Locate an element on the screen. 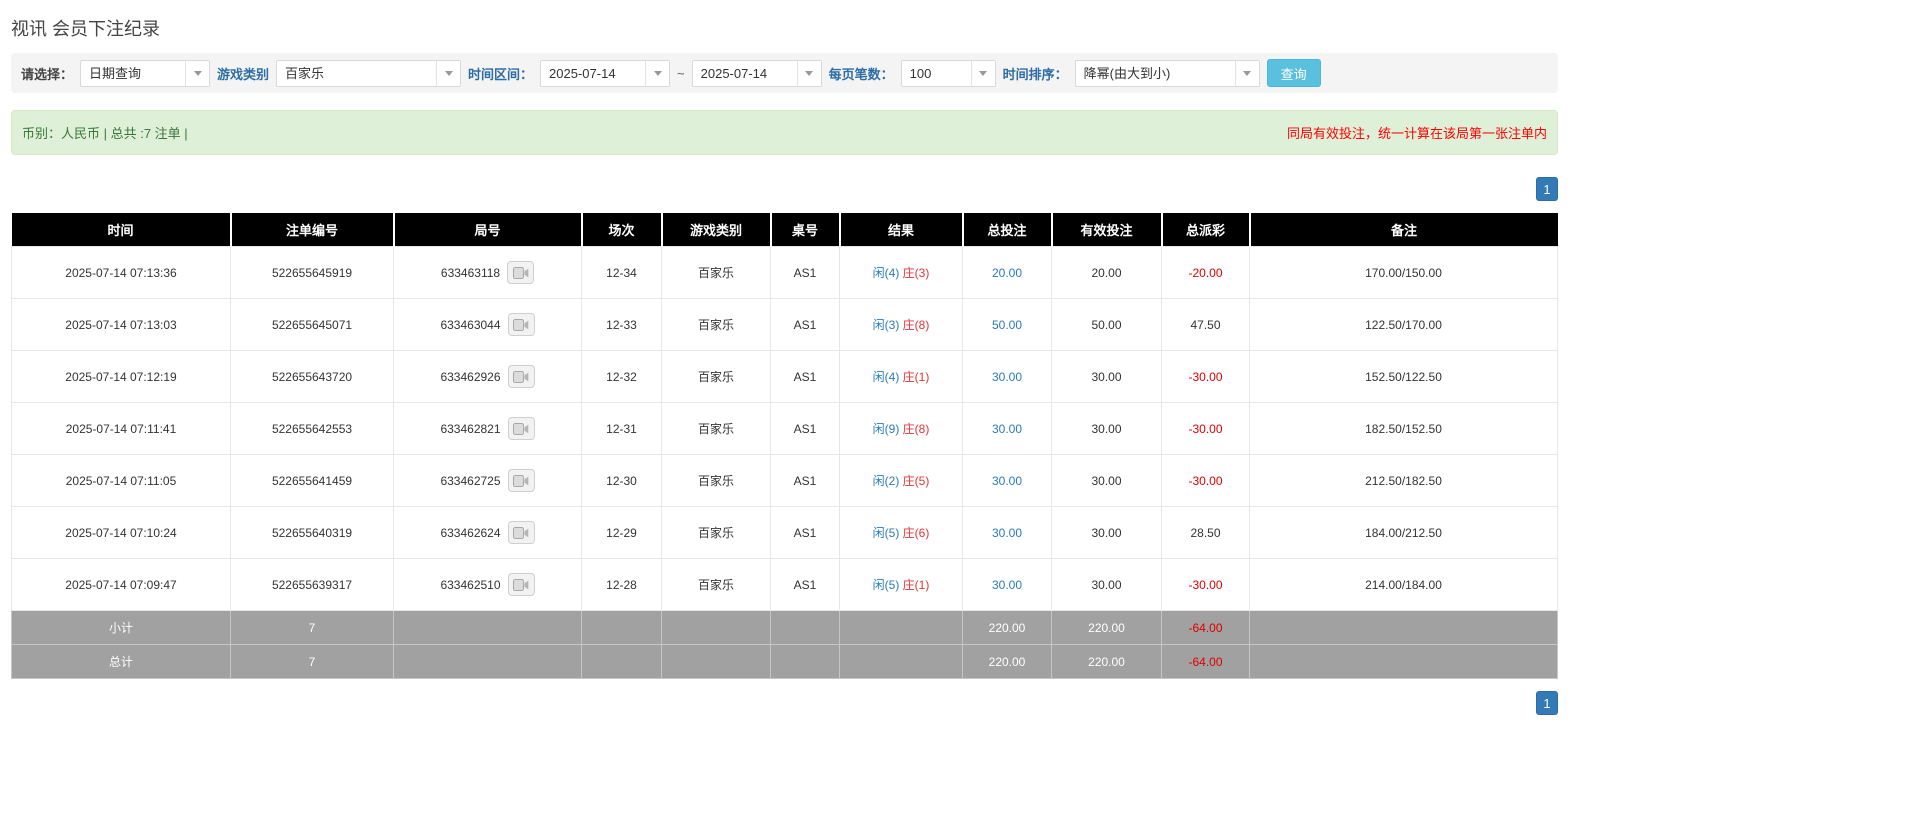  result-banker: 庄(6) is located at coordinates (916, 533).